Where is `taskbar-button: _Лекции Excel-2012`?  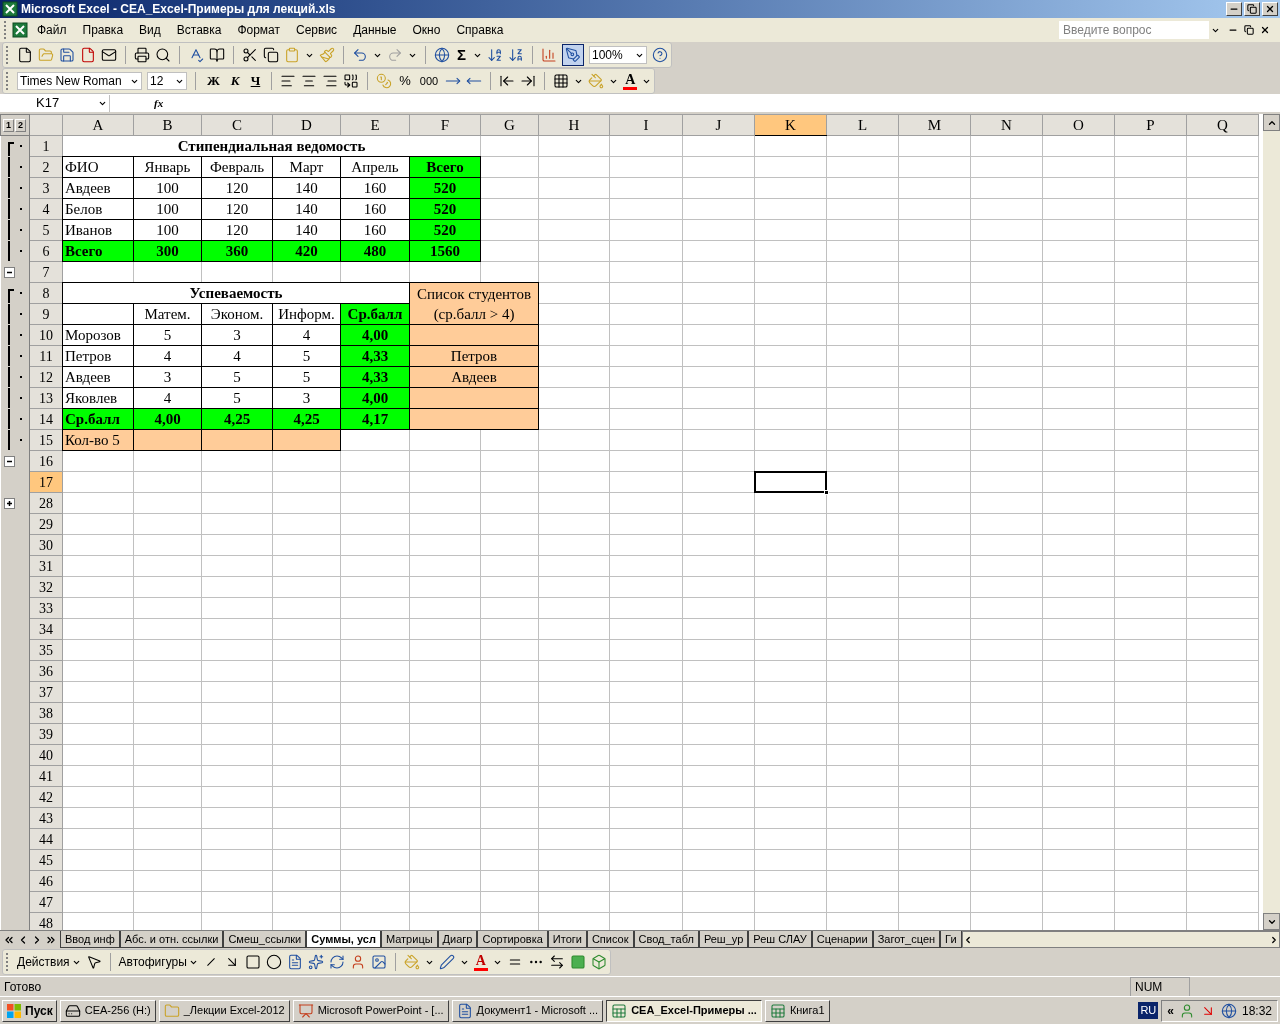 taskbar-button: _Лекции Excel-2012 is located at coordinates (224, 1010).